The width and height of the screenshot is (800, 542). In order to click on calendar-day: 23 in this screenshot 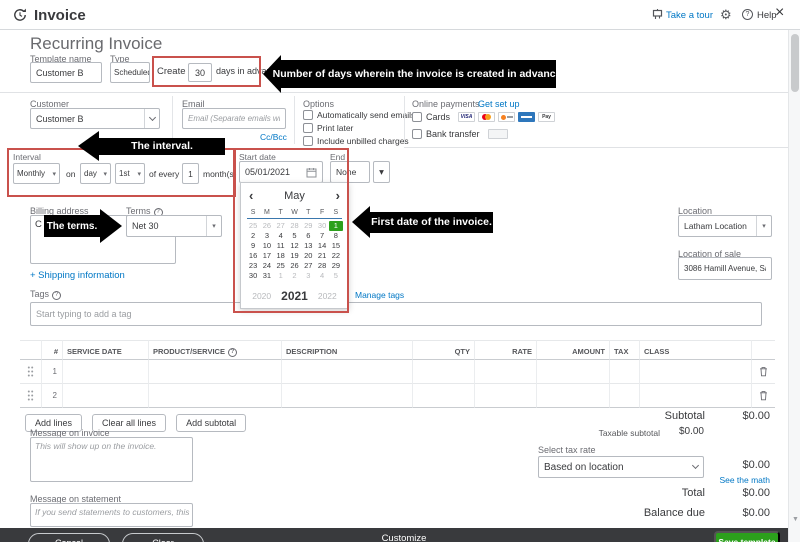, I will do `click(253, 266)`.